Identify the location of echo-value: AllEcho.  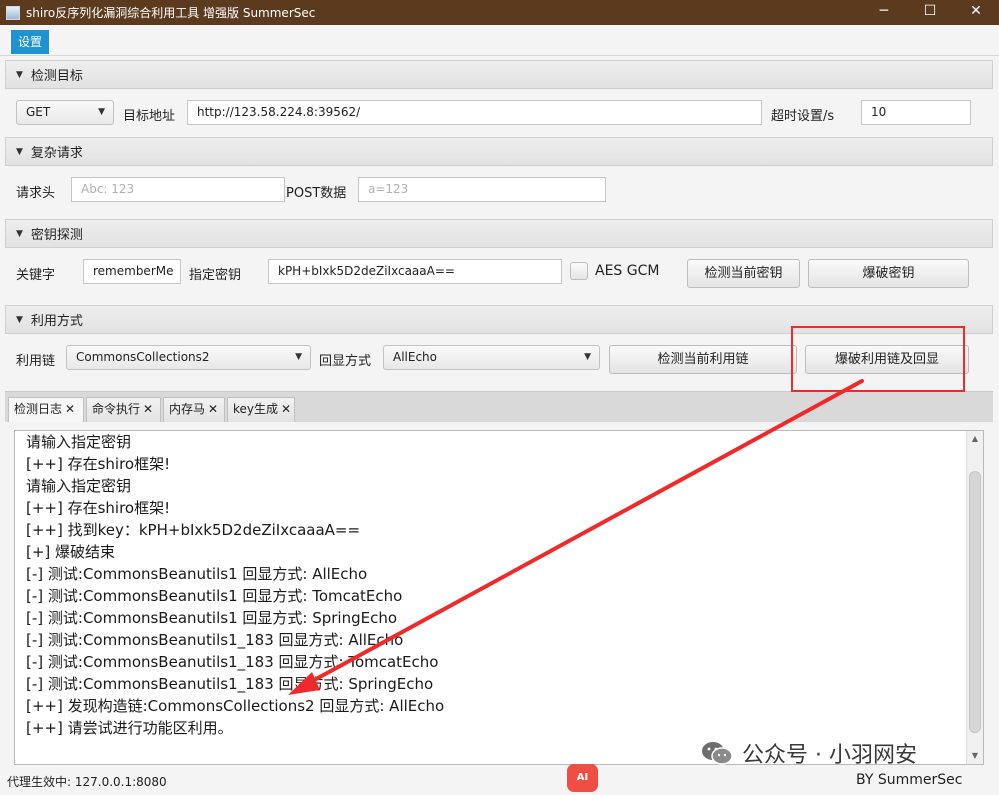
(415, 357).